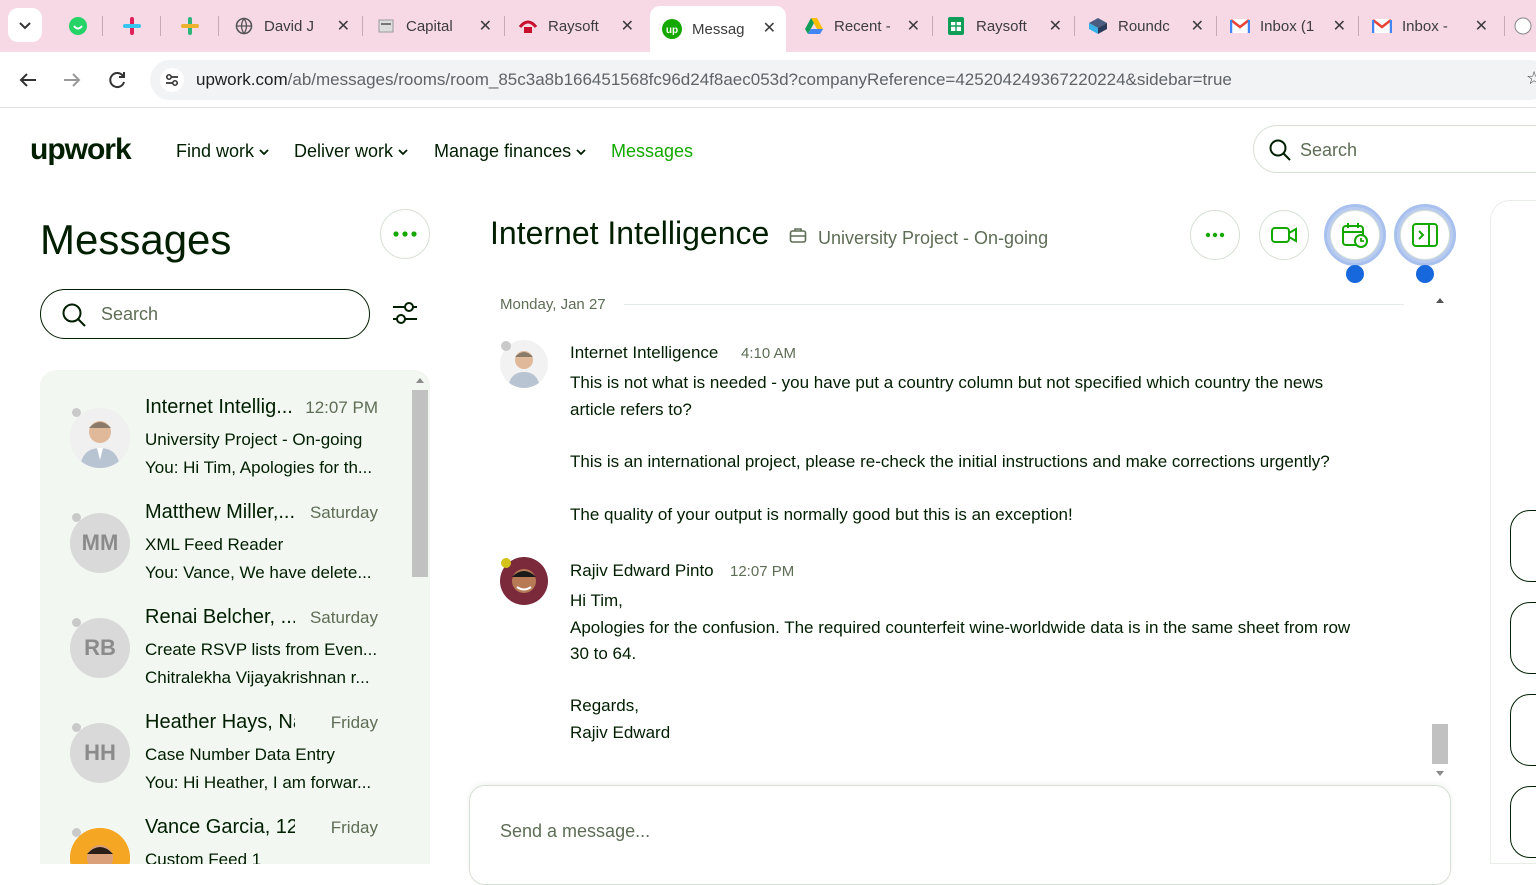  I want to click on pinned-tab-slack, so click(132, 26).